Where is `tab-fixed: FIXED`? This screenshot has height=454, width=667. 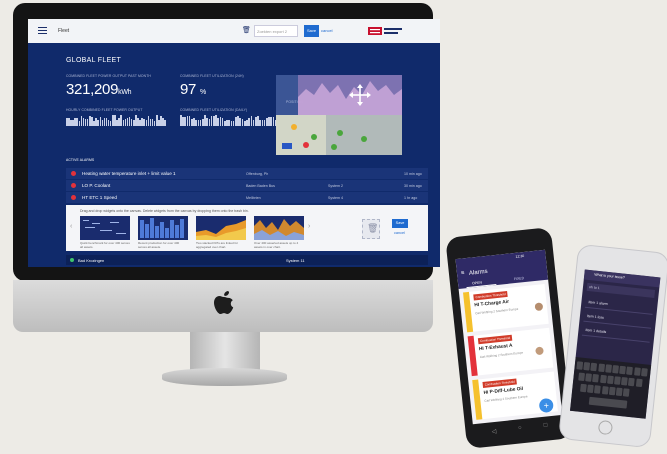
tab-fixed: FIXED is located at coordinates (519, 278).